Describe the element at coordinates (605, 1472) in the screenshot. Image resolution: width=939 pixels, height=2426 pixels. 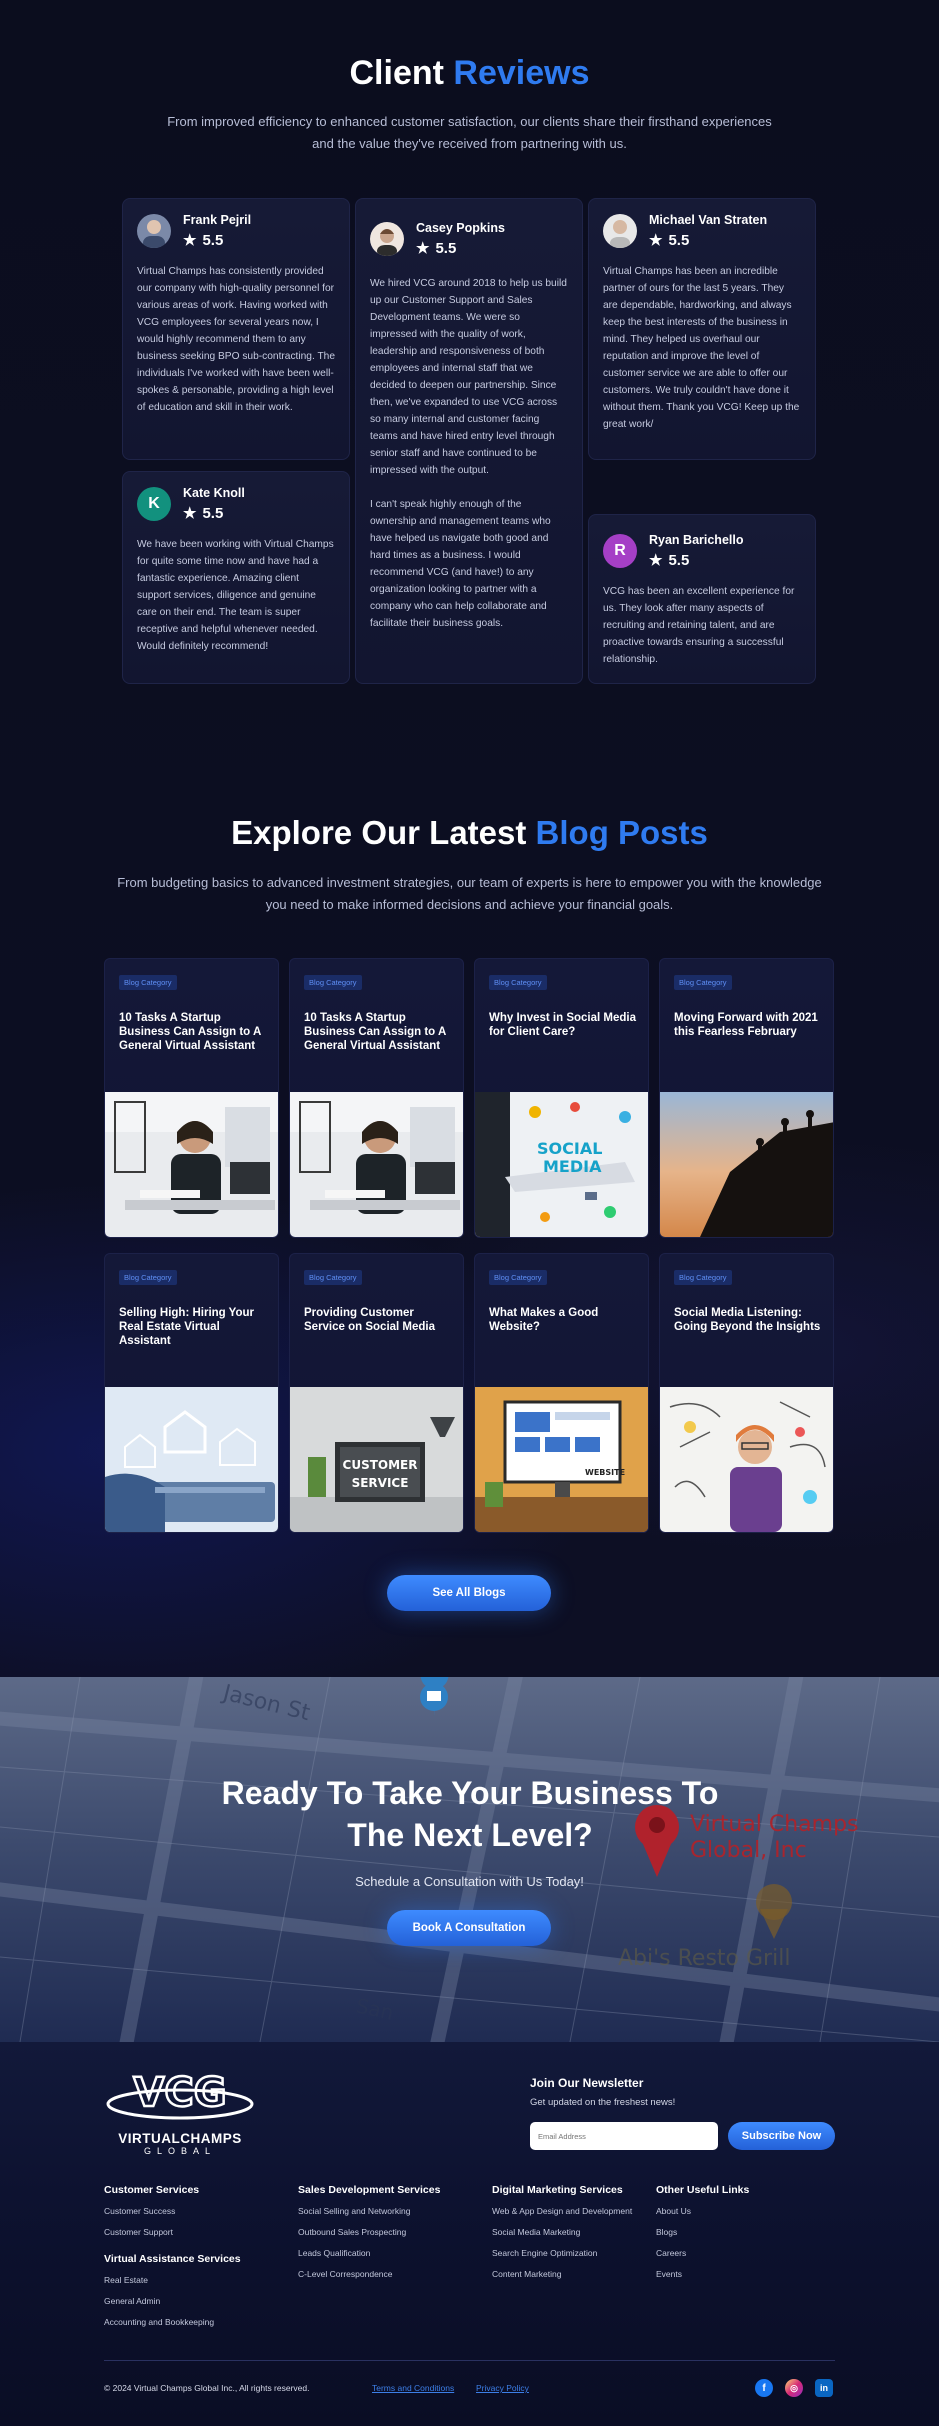
I see `svg-text: WEBSITE` at that location.